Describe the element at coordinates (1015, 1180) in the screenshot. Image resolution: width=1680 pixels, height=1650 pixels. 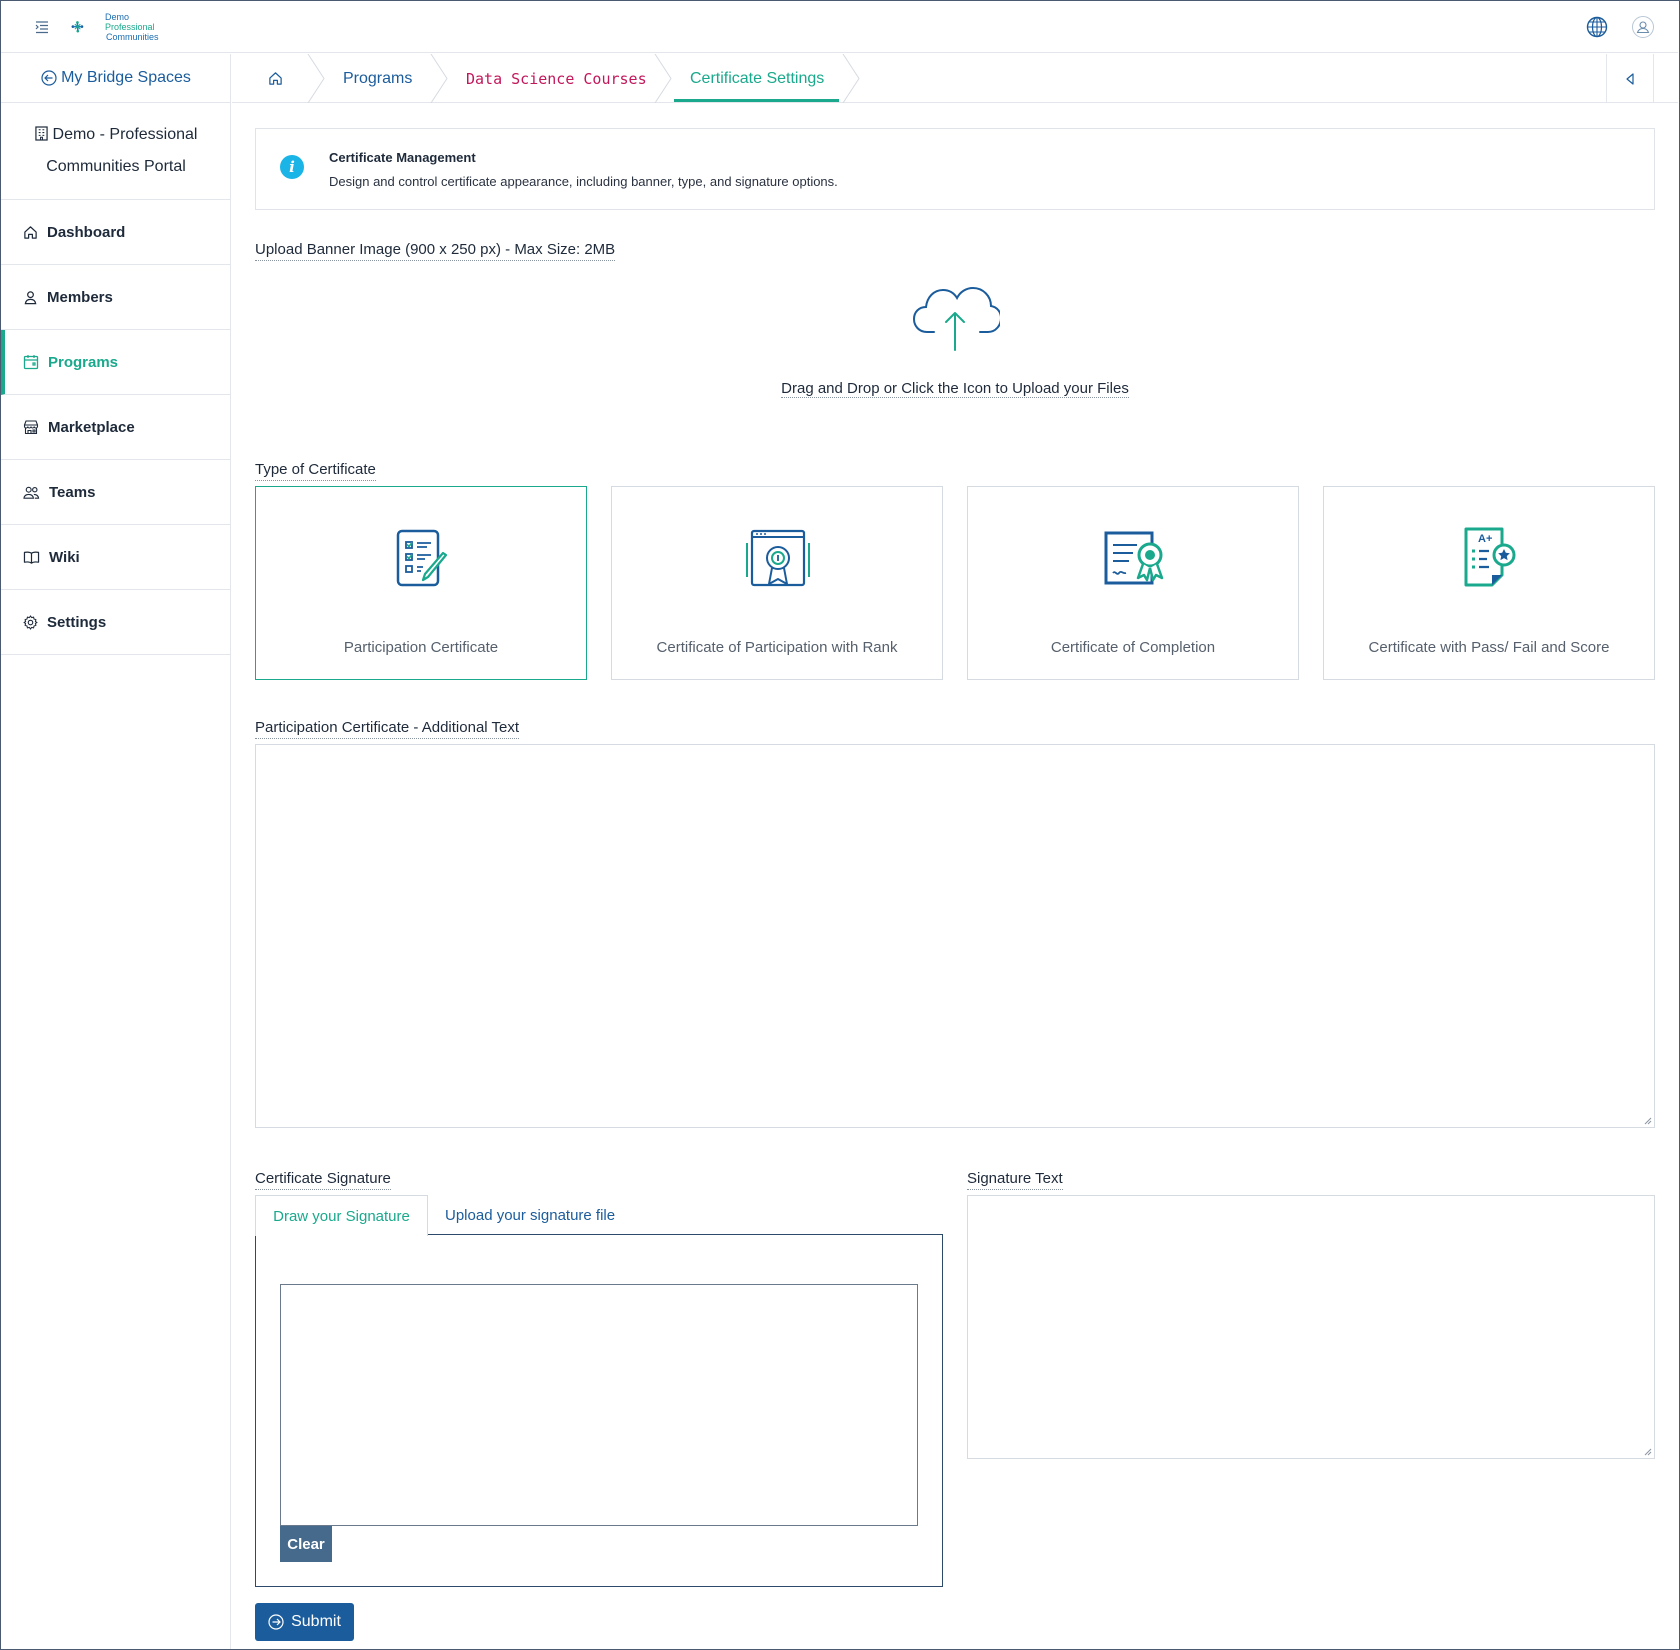
I see `signature-text-label: Signature Text` at that location.